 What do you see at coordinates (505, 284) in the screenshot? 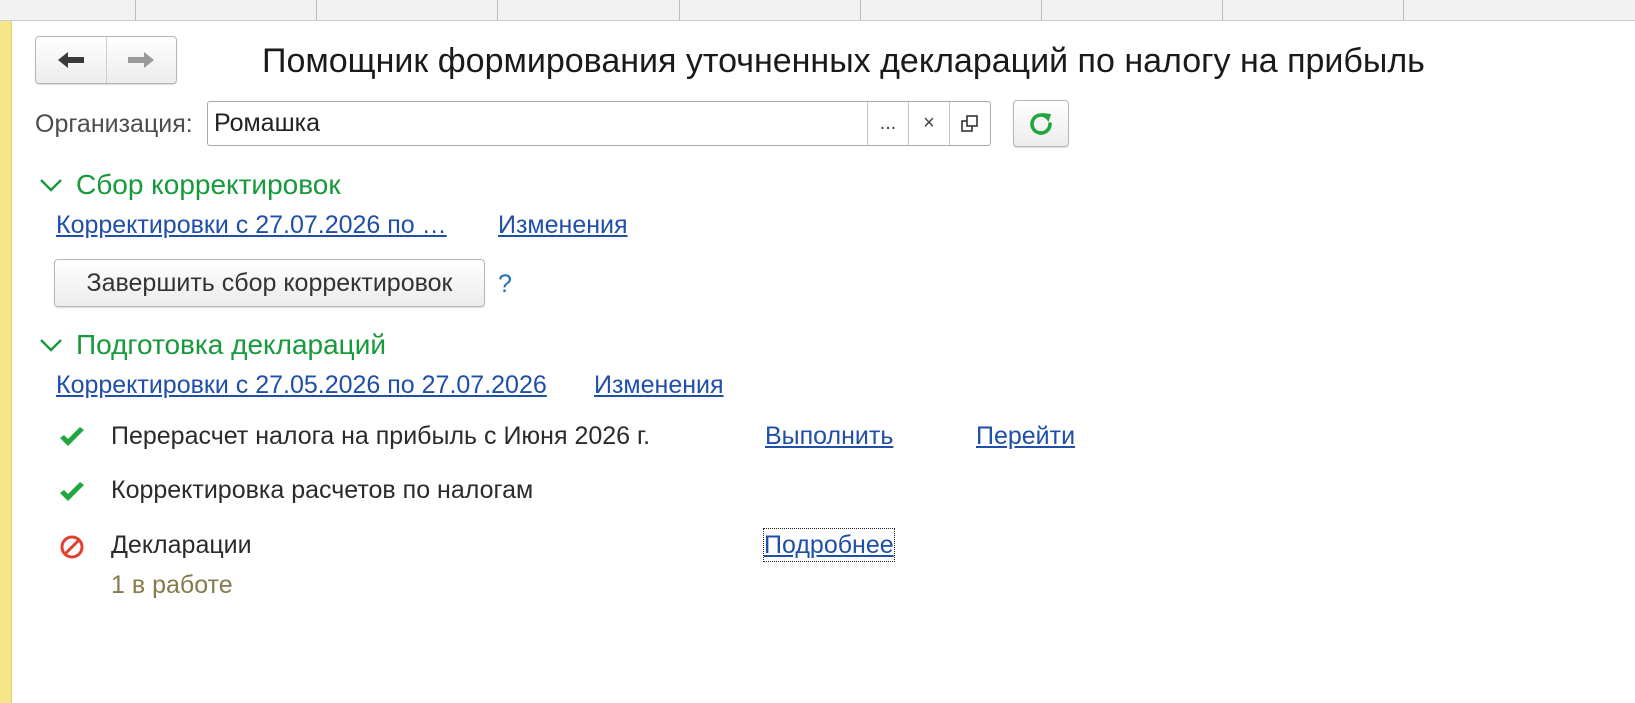
I see `help-button: ?` at bounding box center [505, 284].